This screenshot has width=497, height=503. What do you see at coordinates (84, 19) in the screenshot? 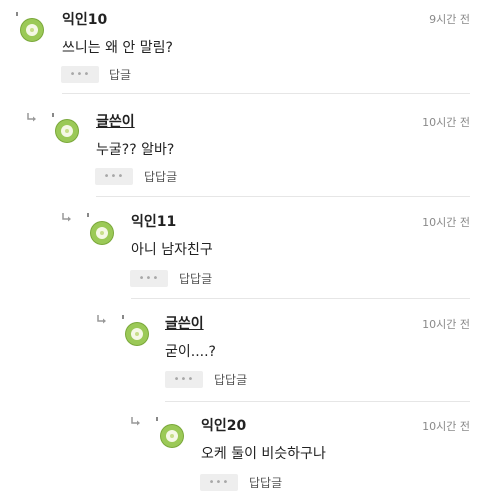
I see `comment-nickname: 익인10` at bounding box center [84, 19].